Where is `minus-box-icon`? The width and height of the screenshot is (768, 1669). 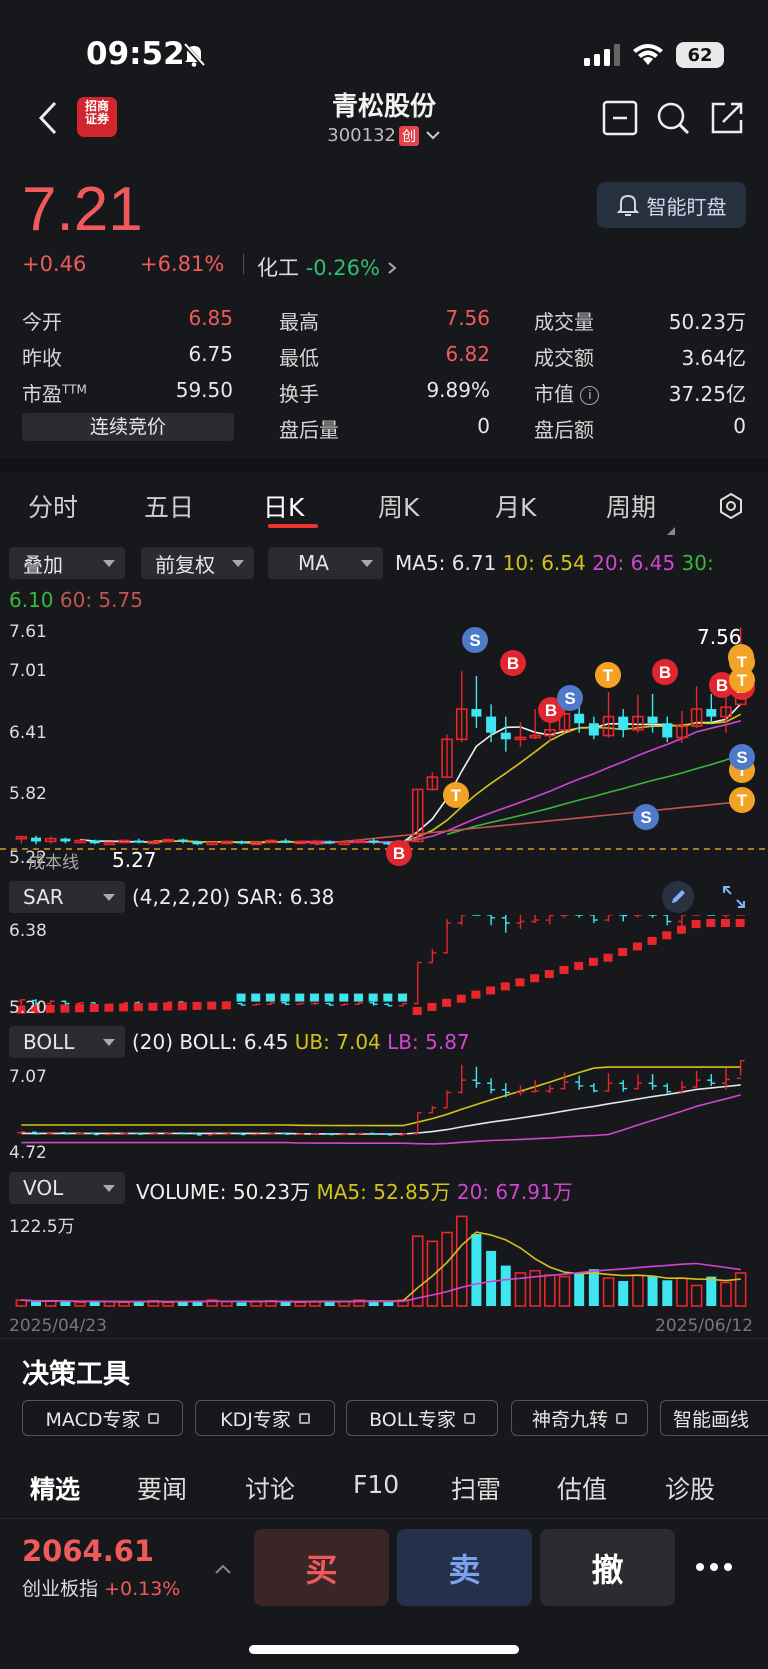 minus-box-icon is located at coordinates (620, 120).